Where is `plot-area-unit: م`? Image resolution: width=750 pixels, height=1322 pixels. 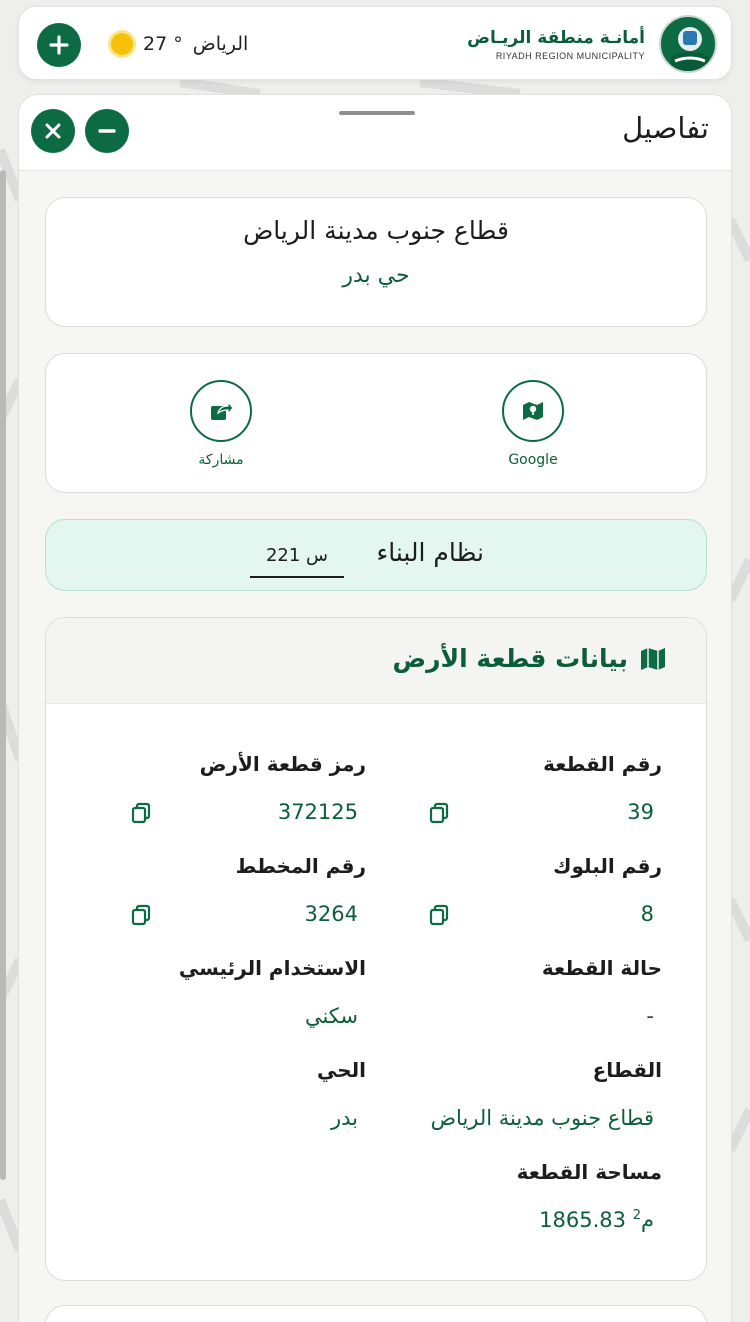
plot-area-unit: م is located at coordinates (647, 1220).